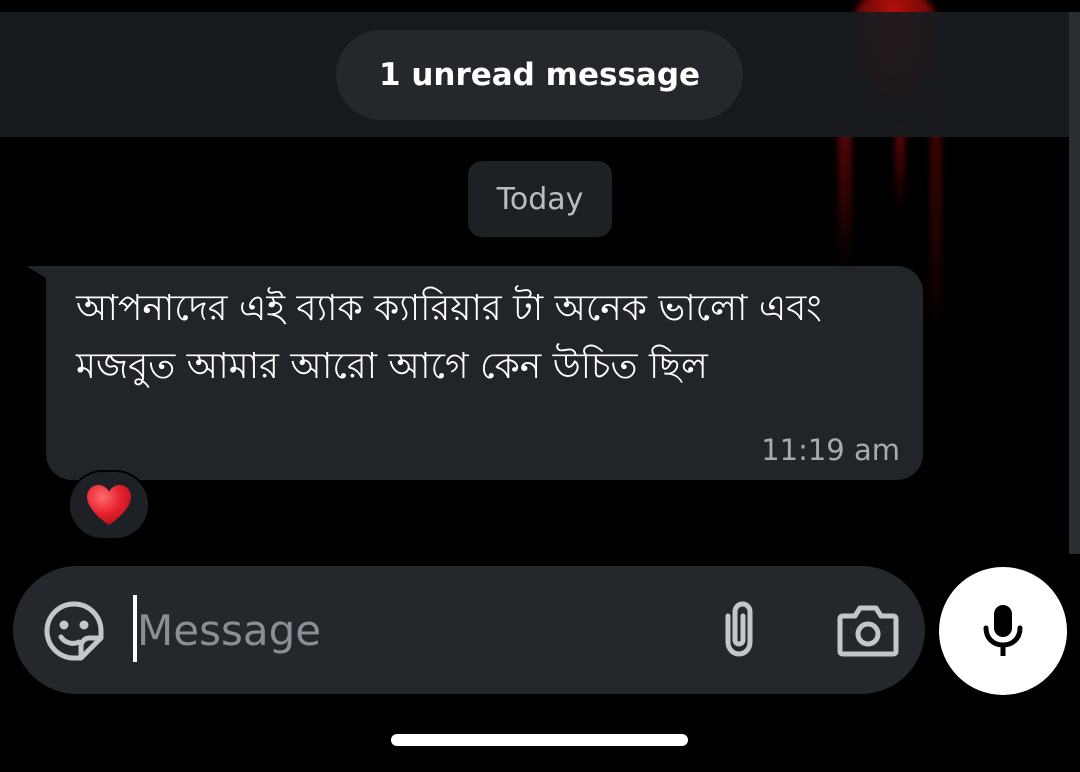 The width and height of the screenshot is (1080, 772). I want to click on message-composer, so click(469, 630).